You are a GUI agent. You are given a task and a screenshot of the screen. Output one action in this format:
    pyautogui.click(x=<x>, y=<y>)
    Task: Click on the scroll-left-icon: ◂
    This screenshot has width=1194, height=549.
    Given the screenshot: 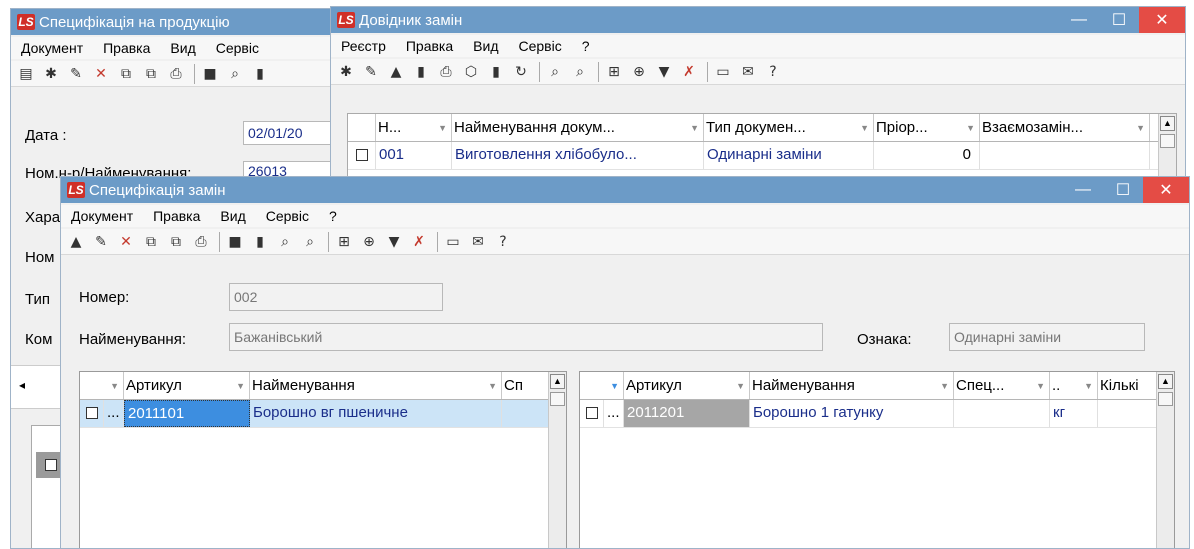 What is the action you would take?
    pyautogui.click(x=22, y=385)
    